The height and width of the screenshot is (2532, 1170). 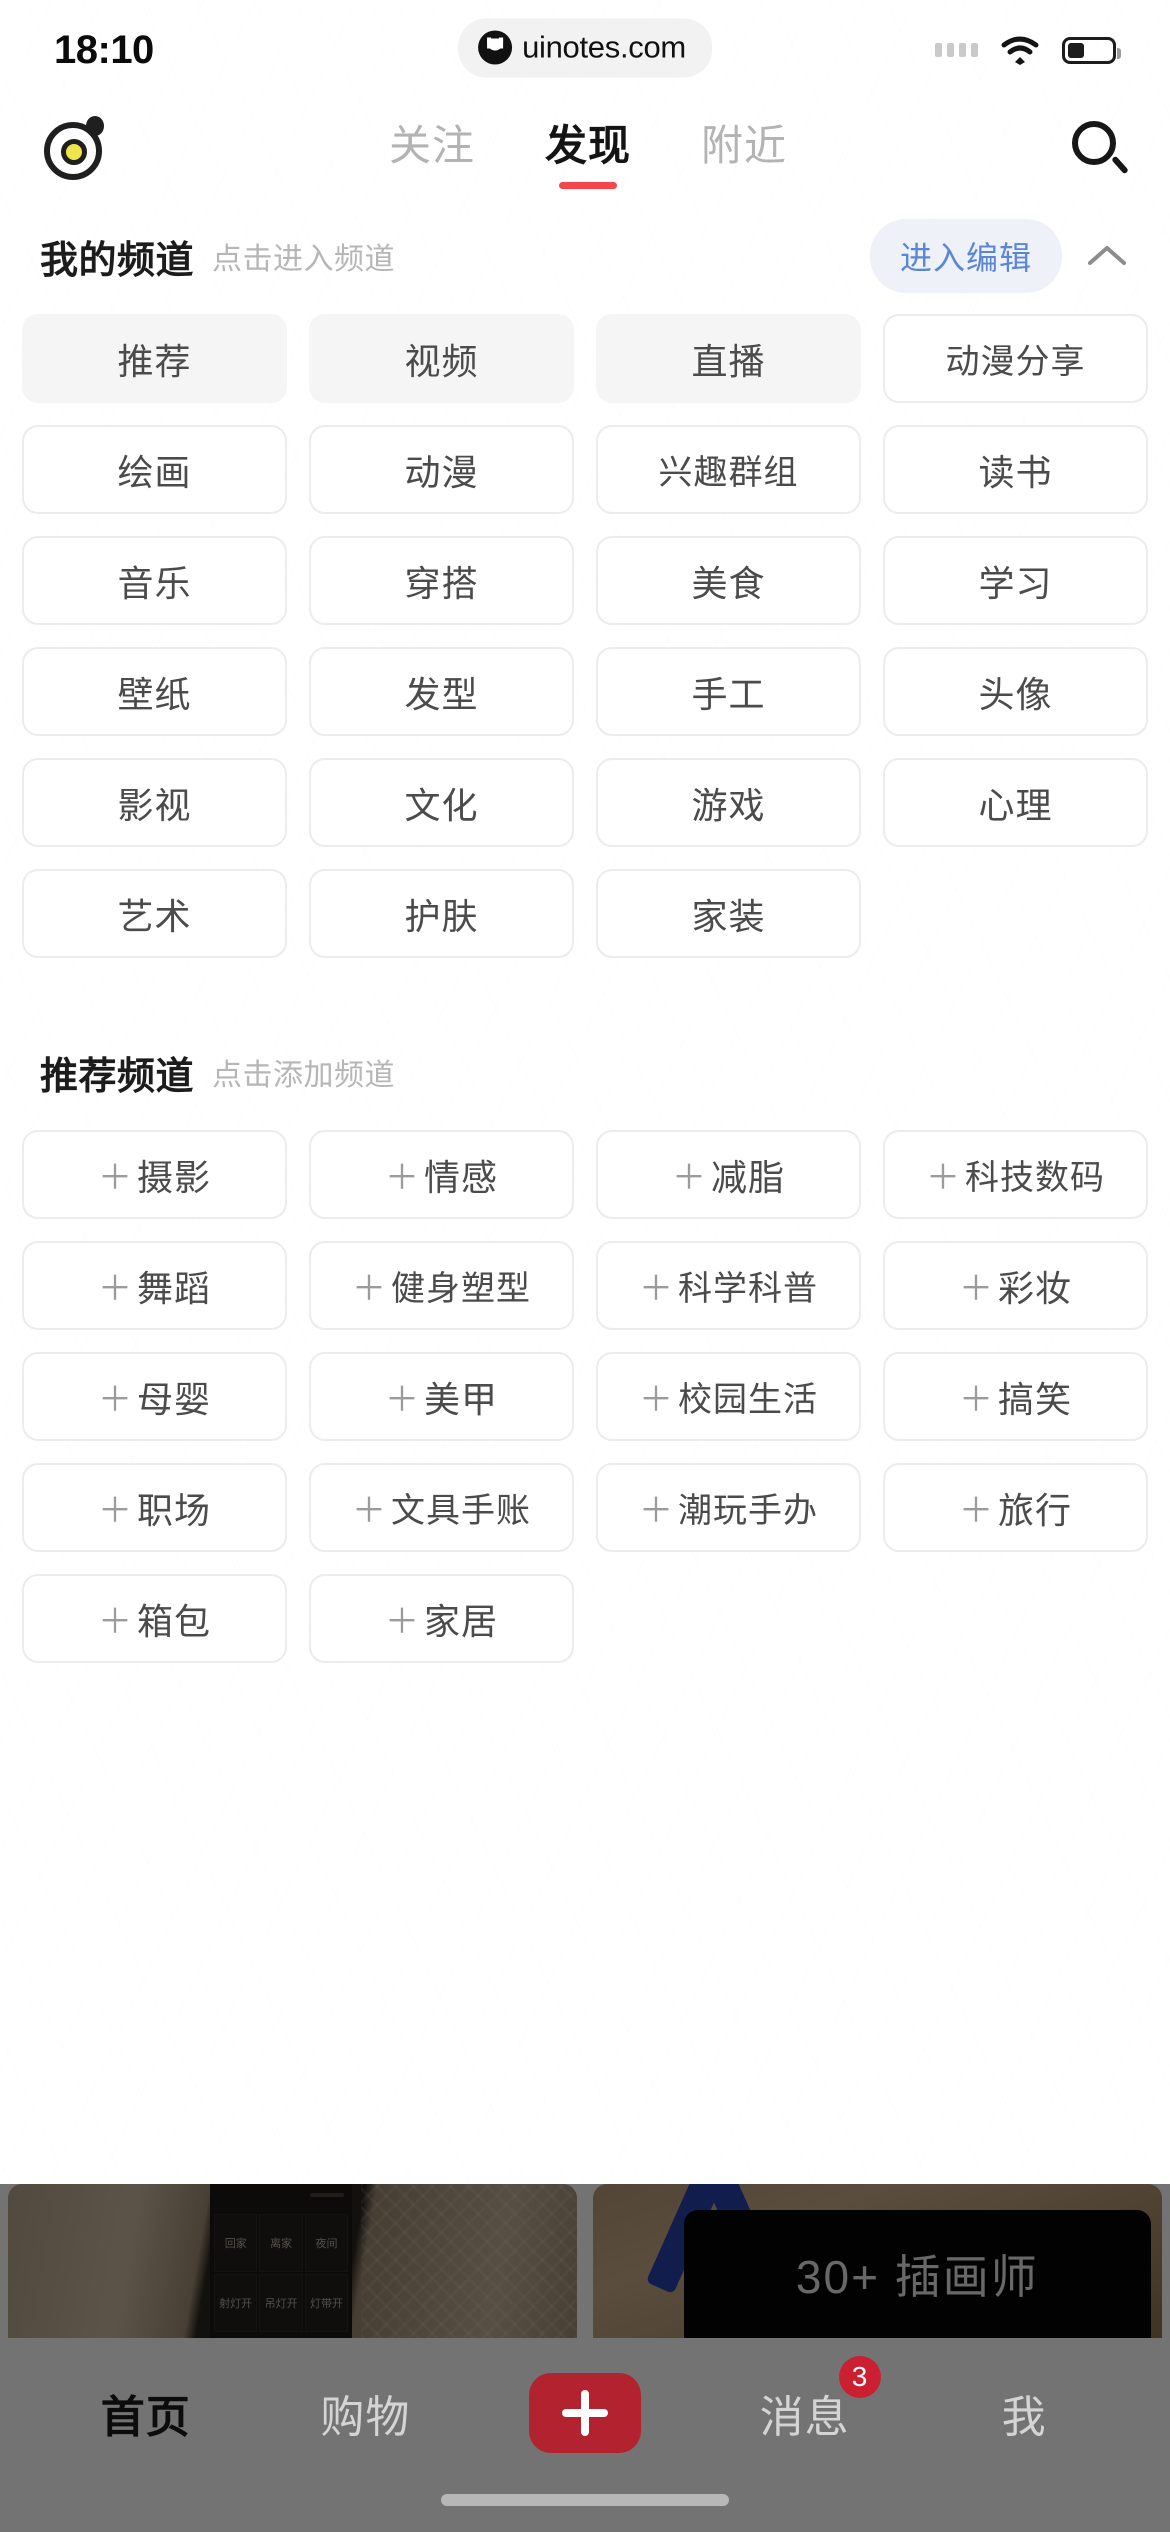 What do you see at coordinates (304, 259) in the screenshot?
I see `my-channels-subtitle: 点击进入频道` at bounding box center [304, 259].